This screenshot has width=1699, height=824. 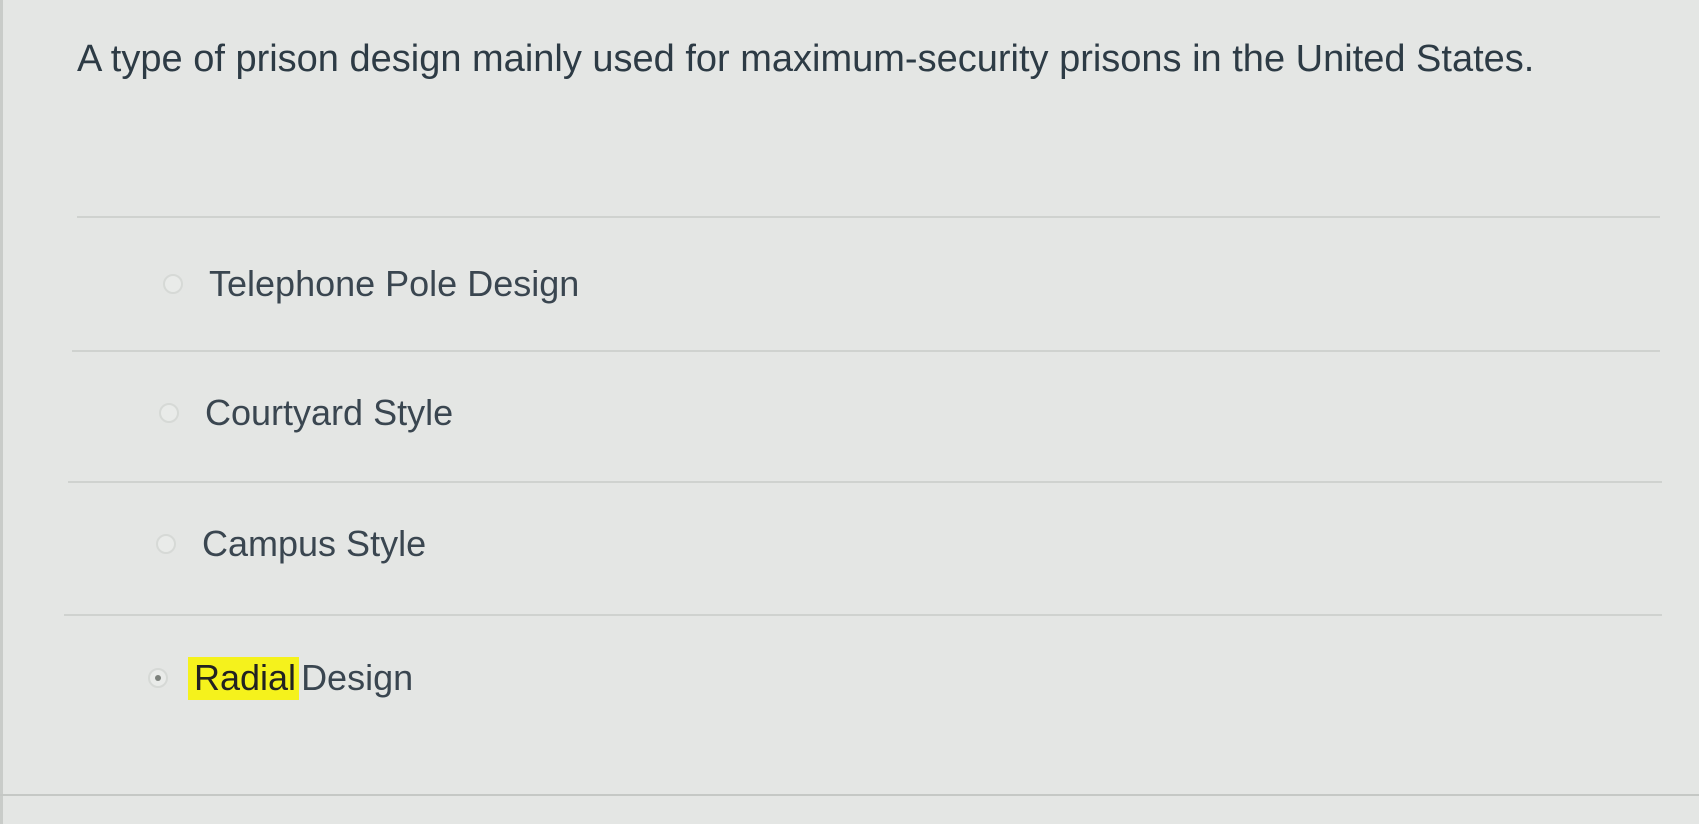 I want to click on answer-option-telephone-pole: Telephone Pole Design, so click(x=371, y=284).